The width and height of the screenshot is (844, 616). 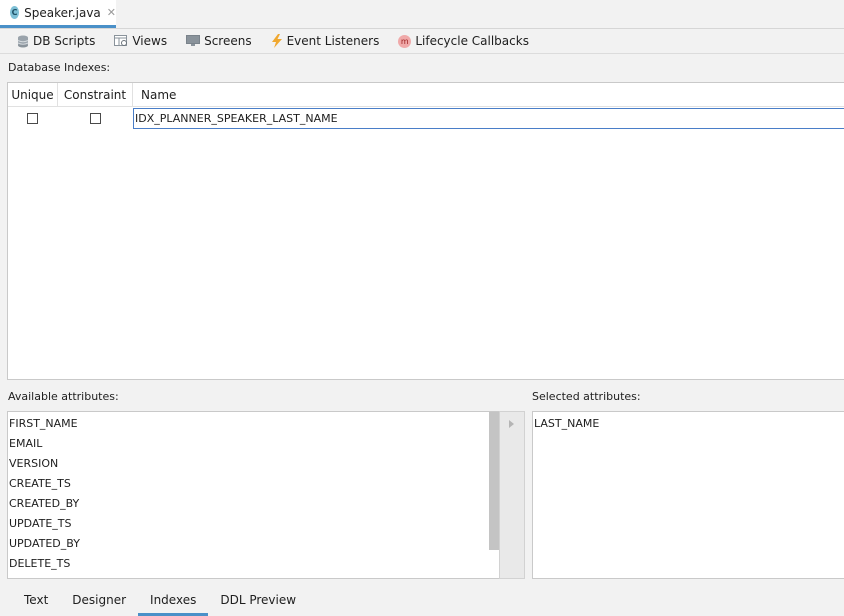 I want to click on lifecycle-callbacks-label: Lifecycle Callbacks, so click(x=472, y=41).